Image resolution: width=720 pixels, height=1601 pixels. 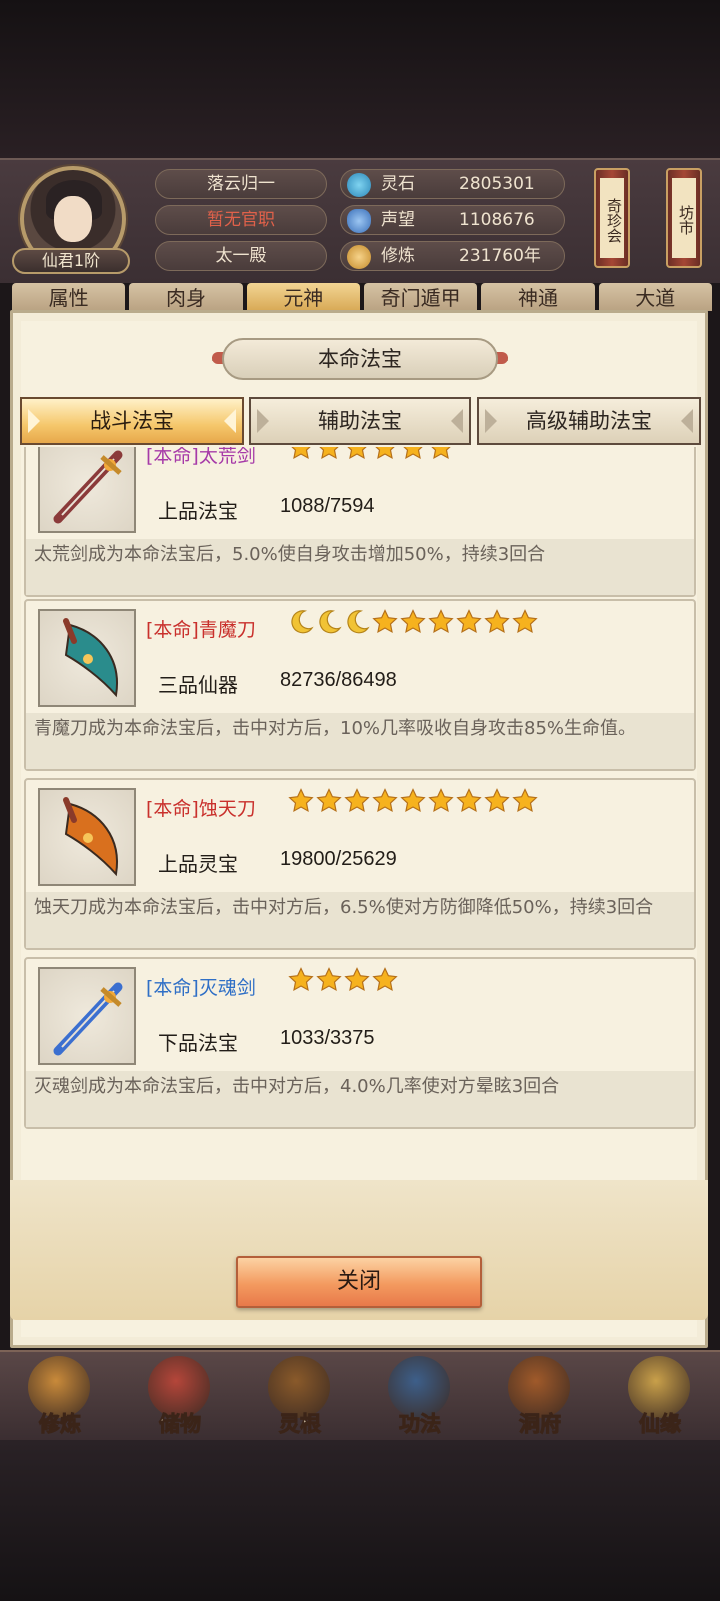 I want to click on resource-value: 231760年, so click(x=500, y=256).